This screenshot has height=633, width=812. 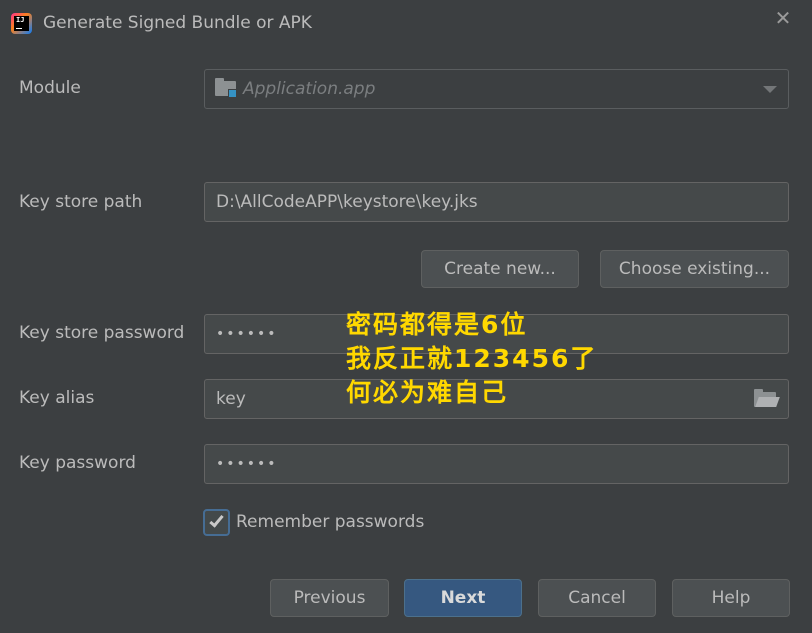 What do you see at coordinates (177, 23) in the screenshot?
I see `dialog-title: Generate Signed Bundle or APK` at bounding box center [177, 23].